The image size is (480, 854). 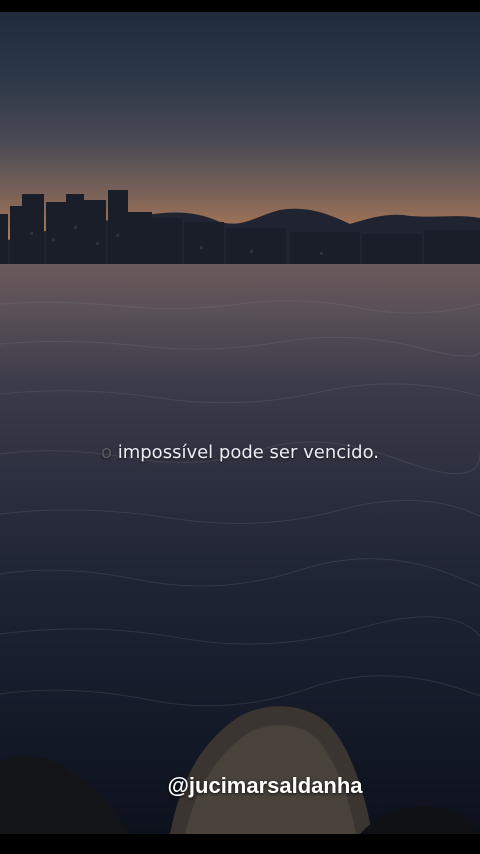 What do you see at coordinates (106, 452) in the screenshot?
I see `caption-faded-word: o` at bounding box center [106, 452].